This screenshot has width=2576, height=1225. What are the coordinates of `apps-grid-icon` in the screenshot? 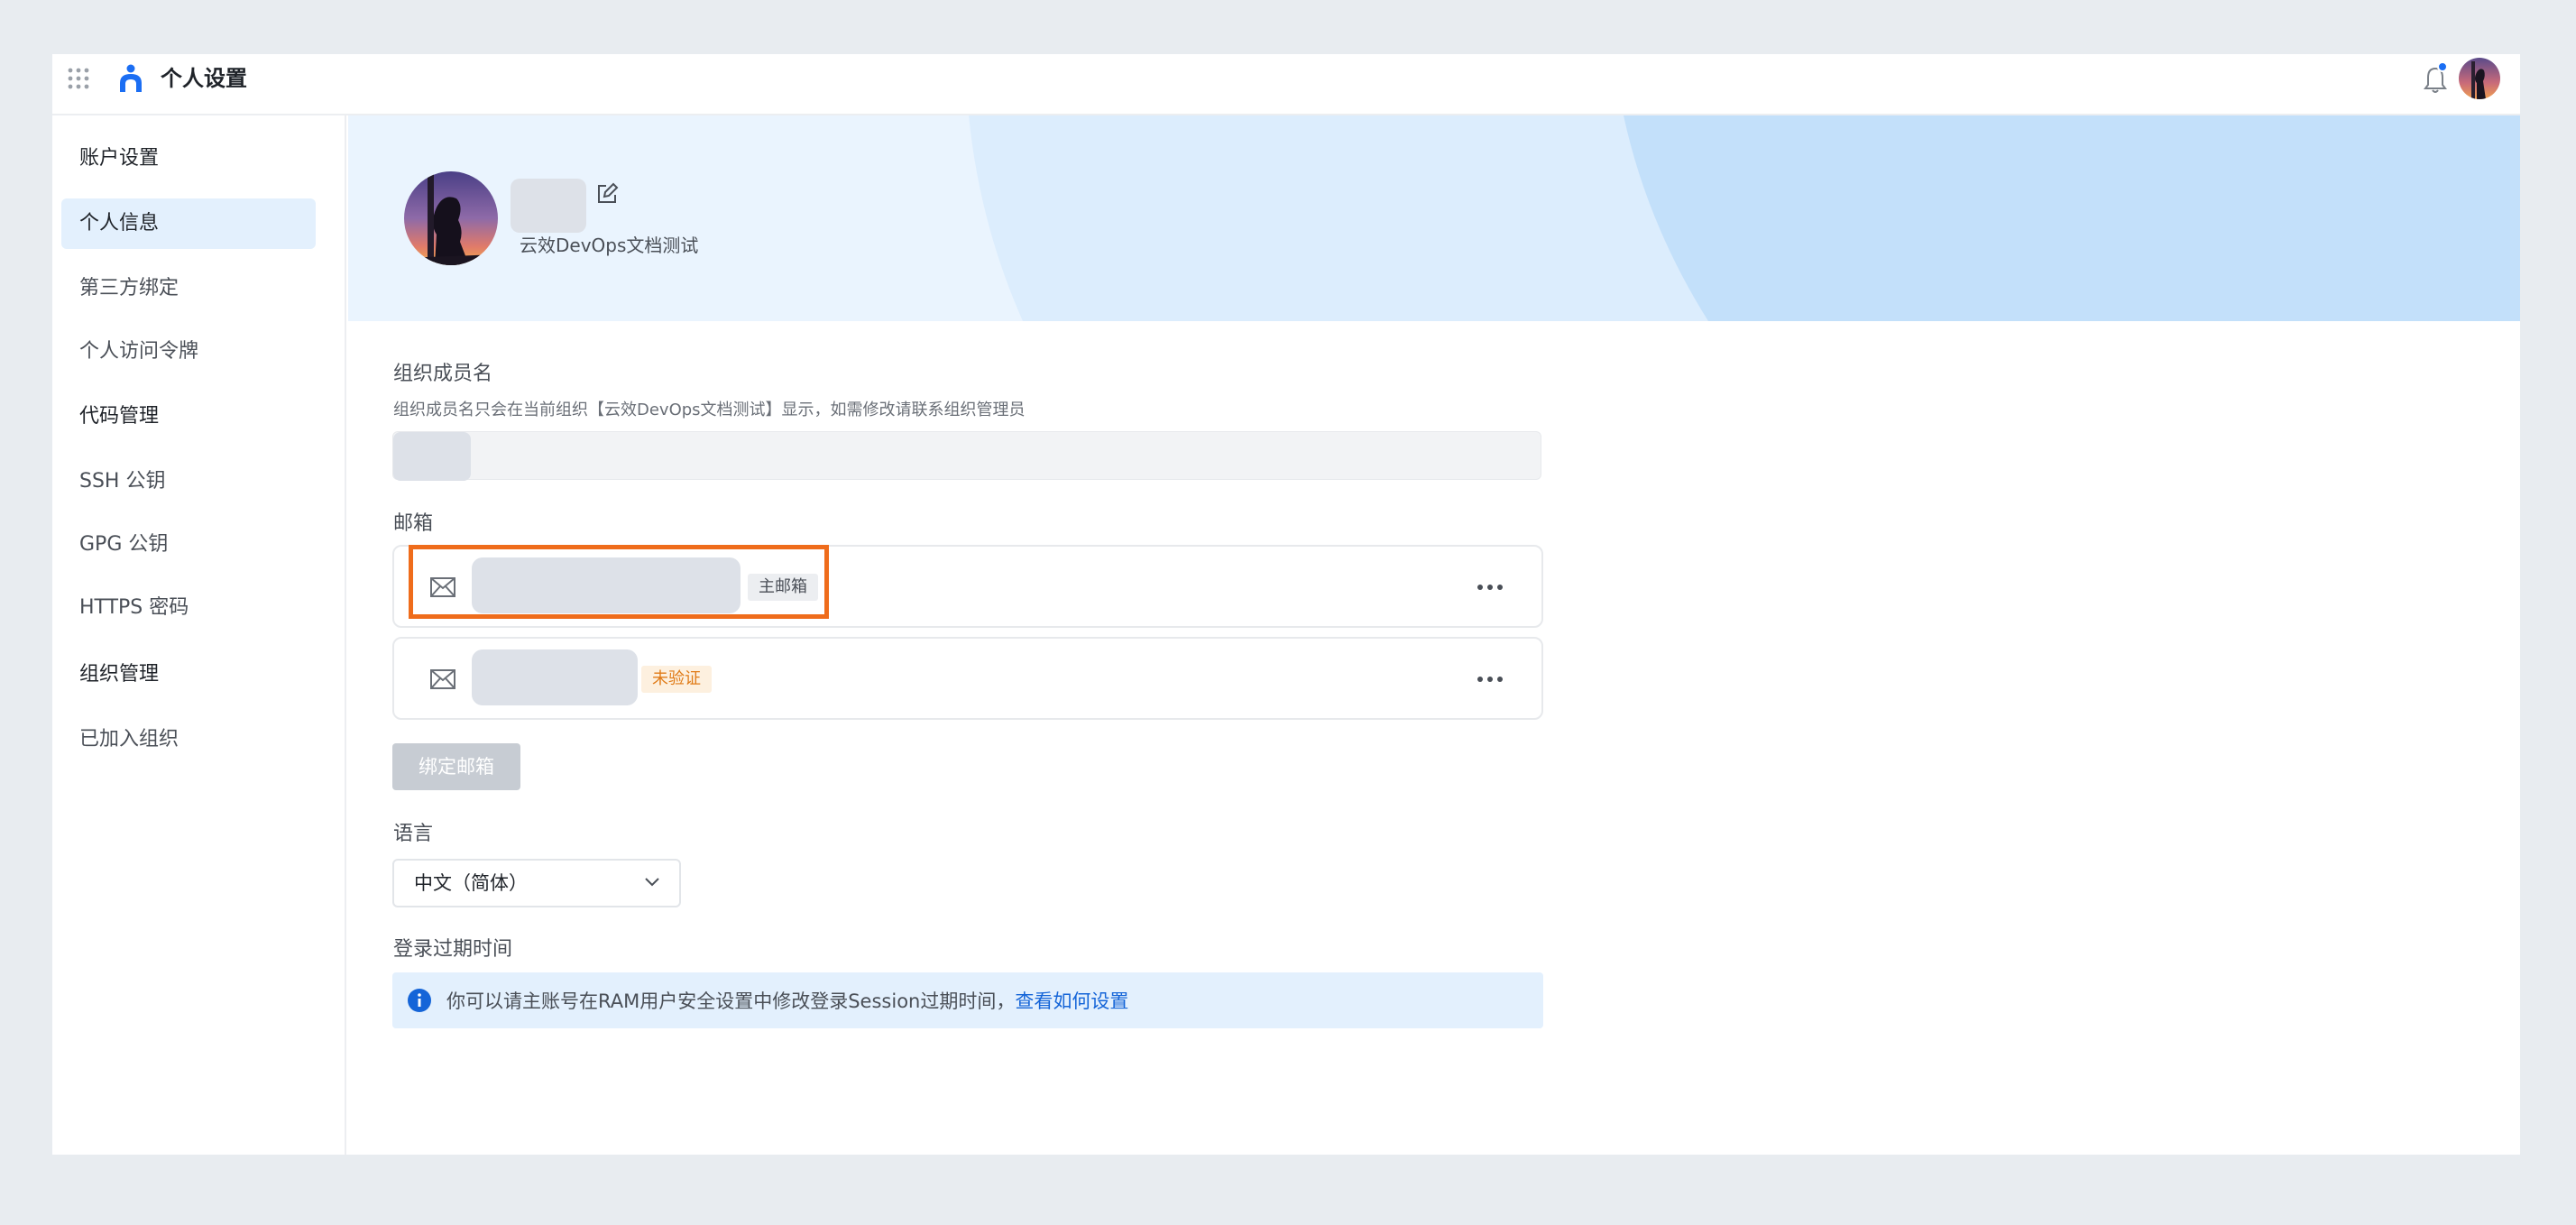 It's located at (78, 78).